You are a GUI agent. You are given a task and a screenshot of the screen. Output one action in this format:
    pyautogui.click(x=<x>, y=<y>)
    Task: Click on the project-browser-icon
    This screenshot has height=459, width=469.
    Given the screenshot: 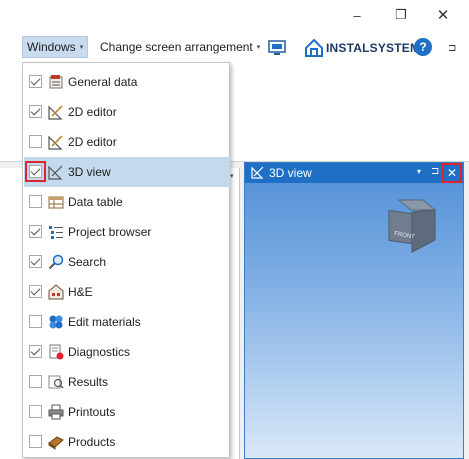 What is the action you would take?
    pyautogui.click(x=56, y=232)
    